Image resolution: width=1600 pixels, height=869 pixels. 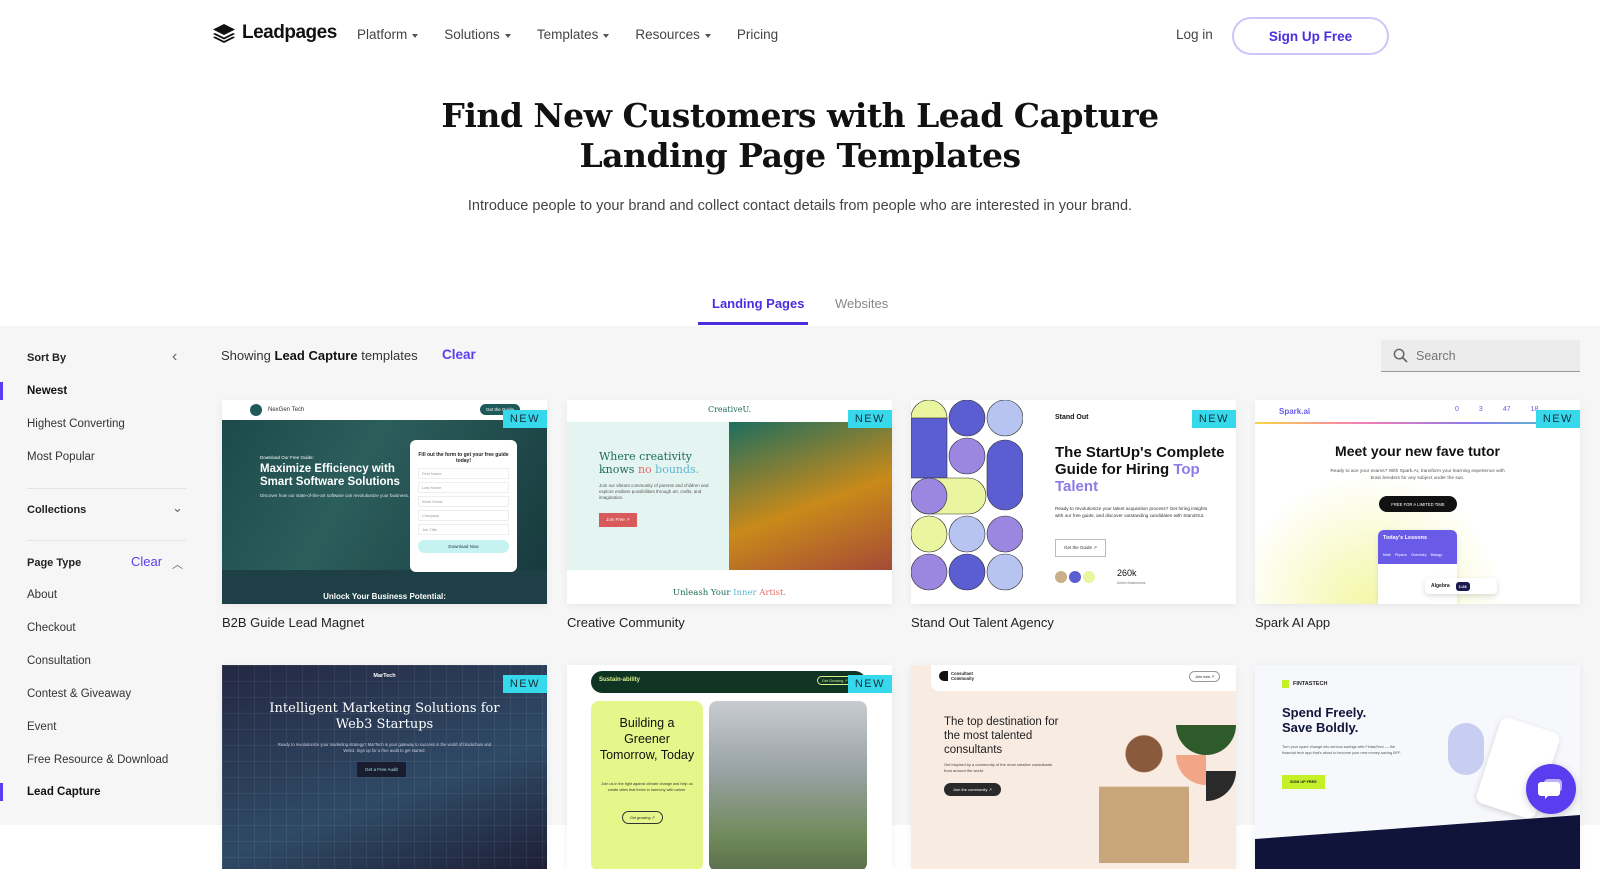 What do you see at coordinates (1418, 555) in the screenshot?
I see `preview-app-tab: Chemistry` at bounding box center [1418, 555].